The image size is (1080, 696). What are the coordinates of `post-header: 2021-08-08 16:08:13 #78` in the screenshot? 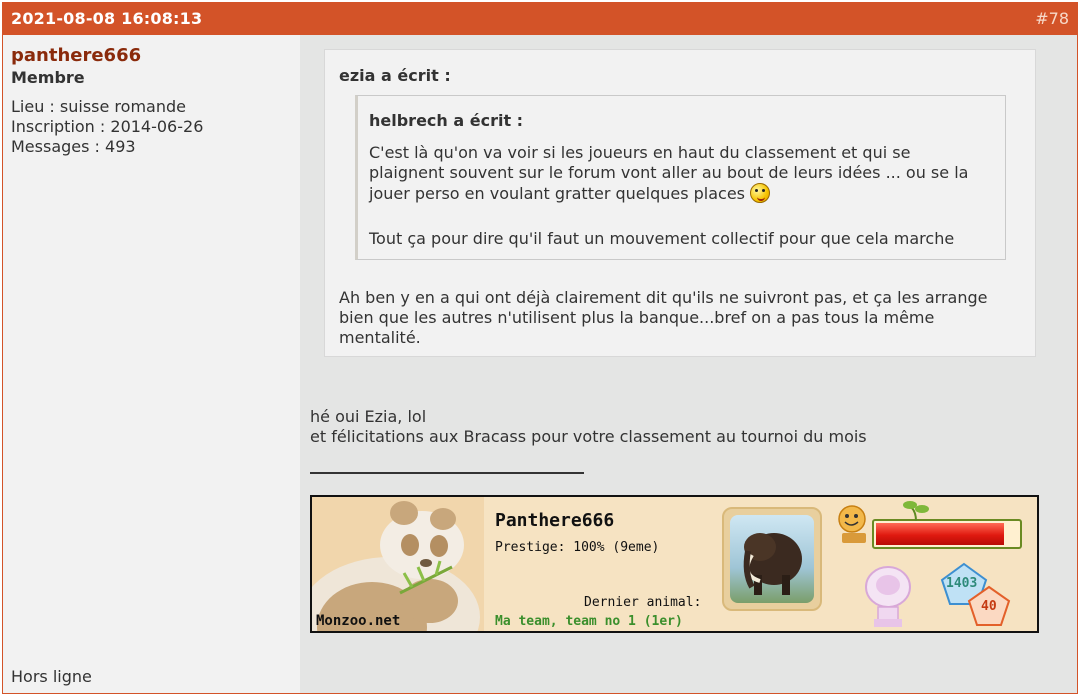 It's located at (540, 19).